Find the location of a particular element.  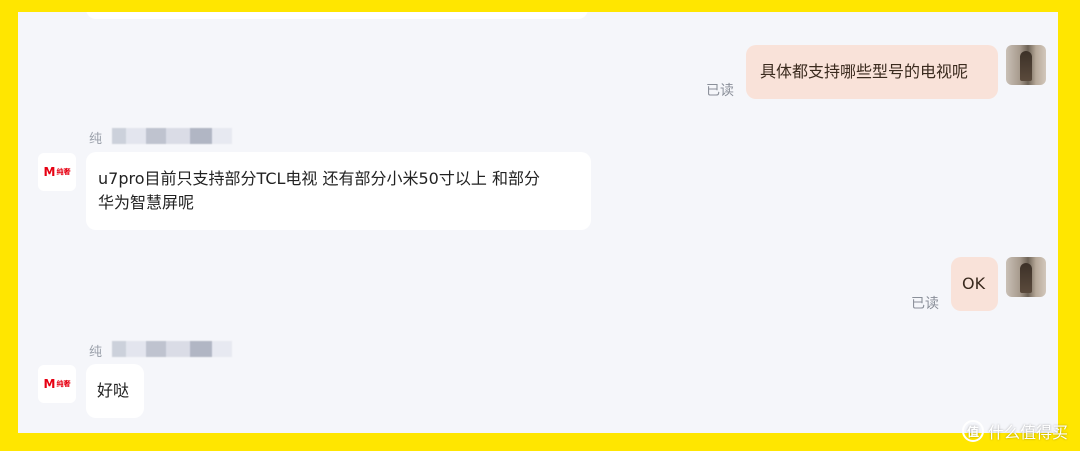

incoming-message-1: u7pro目前只支持部分TCL电视 还有部分小米50寸以上 和部分 华为智慧屏呢 is located at coordinates (338, 191).